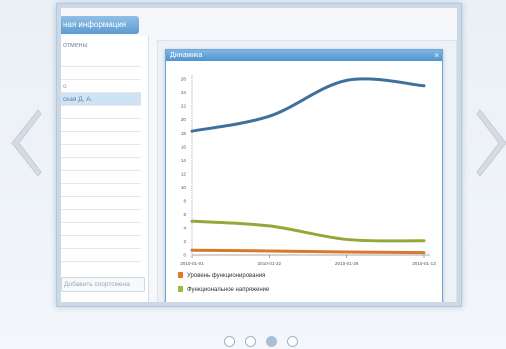  Describe the element at coordinates (101, 99) in the screenshot. I see `list-item: ская Д. А.` at that location.